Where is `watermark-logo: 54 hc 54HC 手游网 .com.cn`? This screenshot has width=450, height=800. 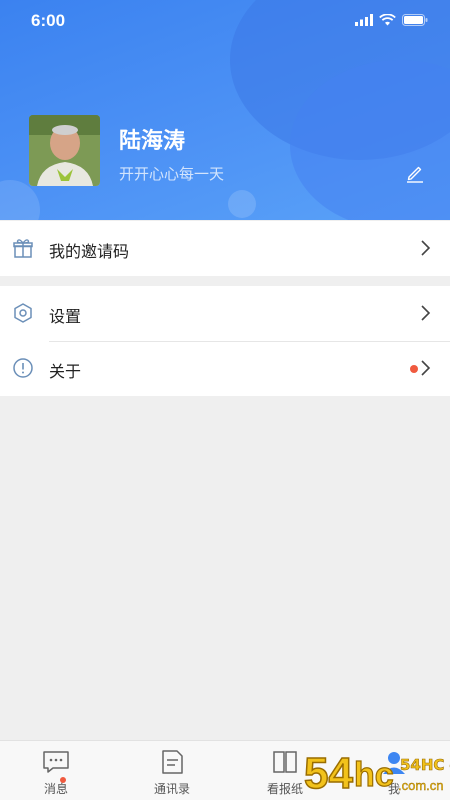 watermark-logo: 54 hc 54HC 手游网 .com.cn is located at coordinates (375, 771).